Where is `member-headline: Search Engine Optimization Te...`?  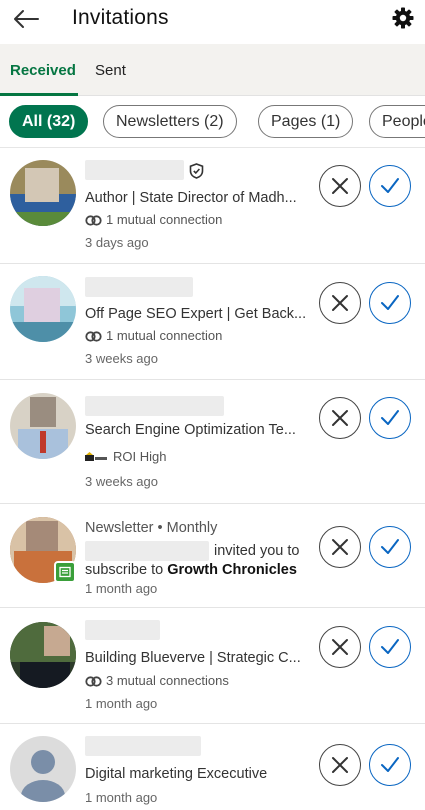
member-headline: Search Engine Optimization Te... is located at coordinates (190, 430).